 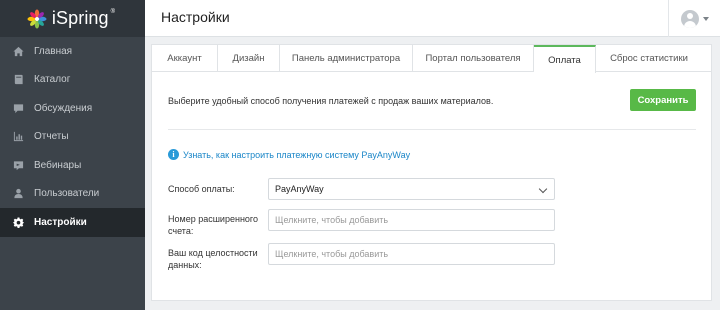 I want to click on tab-payment: Оплата, so click(x=565, y=59).